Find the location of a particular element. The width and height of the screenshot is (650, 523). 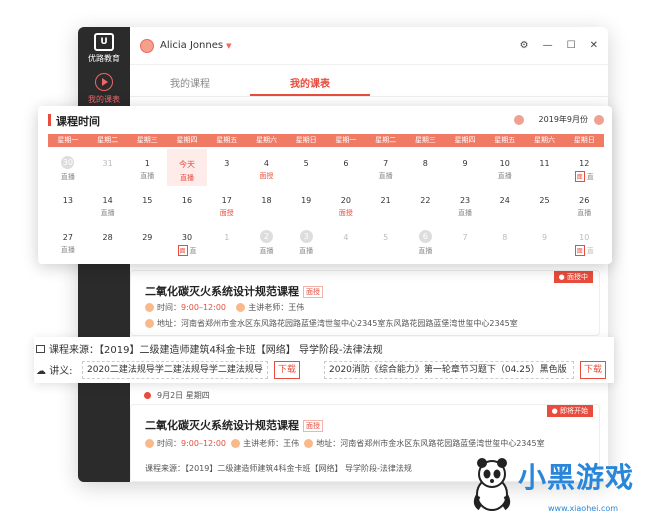

calendar-day: 18 is located at coordinates (267, 204).